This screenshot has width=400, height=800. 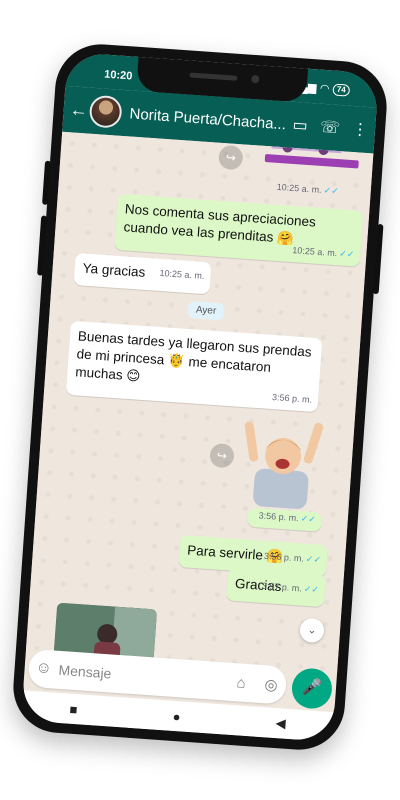 What do you see at coordinates (359, 129) in the screenshot?
I see `menu-icon: ⋮` at bounding box center [359, 129].